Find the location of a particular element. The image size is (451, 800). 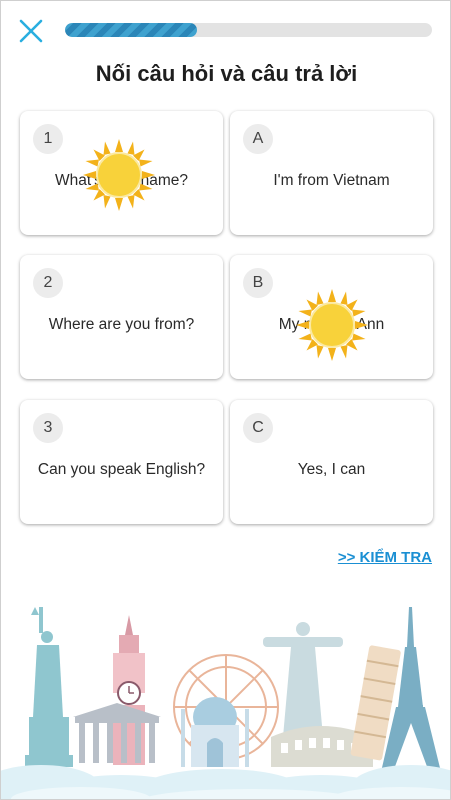

answer-badge: B is located at coordinates (258, 283).